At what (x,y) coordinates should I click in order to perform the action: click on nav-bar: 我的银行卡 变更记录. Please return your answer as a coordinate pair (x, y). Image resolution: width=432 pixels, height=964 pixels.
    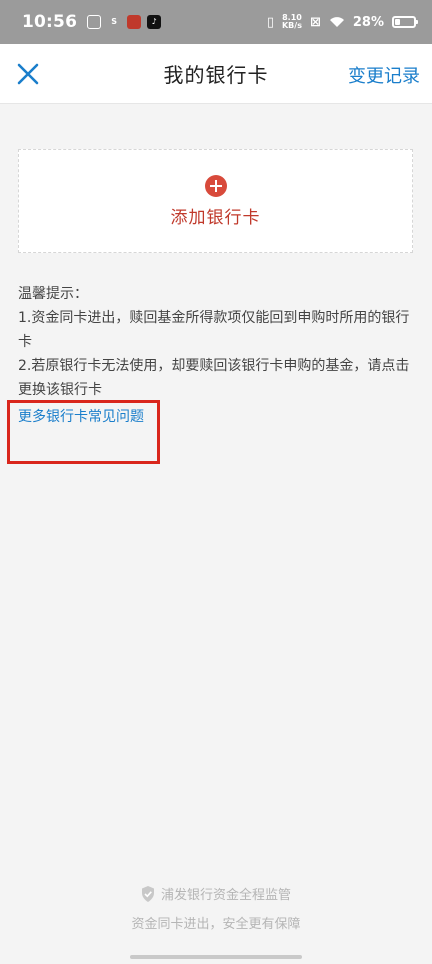
    Looking at the image, I should click on (216, 74).